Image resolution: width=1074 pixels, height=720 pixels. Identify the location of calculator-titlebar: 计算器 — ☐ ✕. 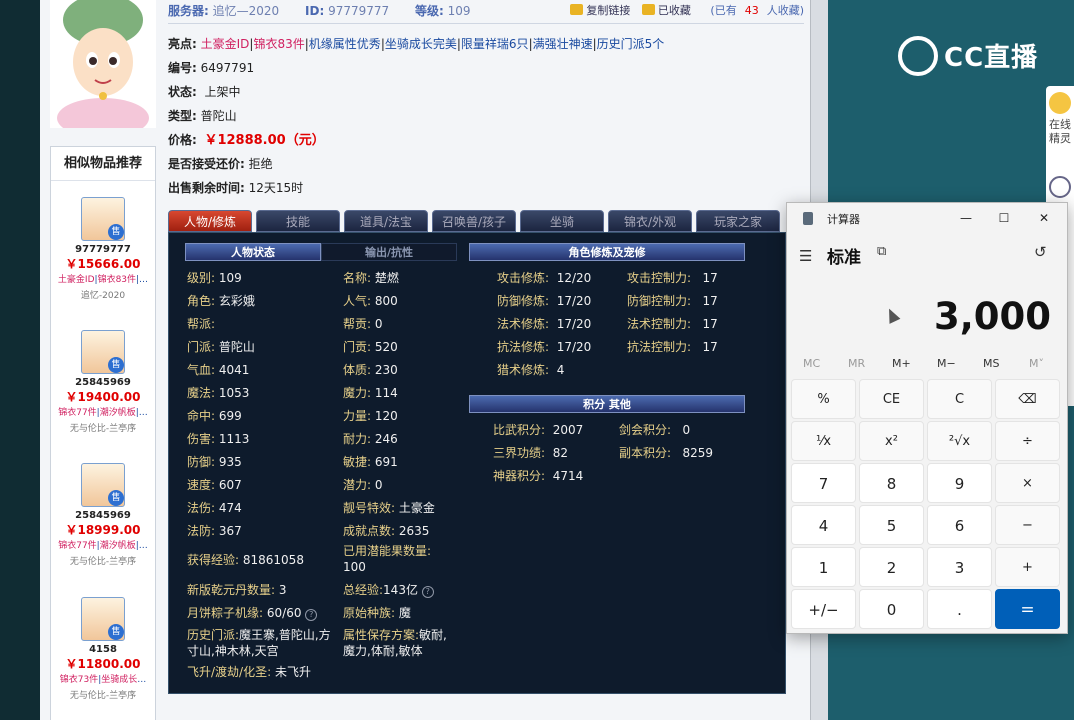
(927, 218).